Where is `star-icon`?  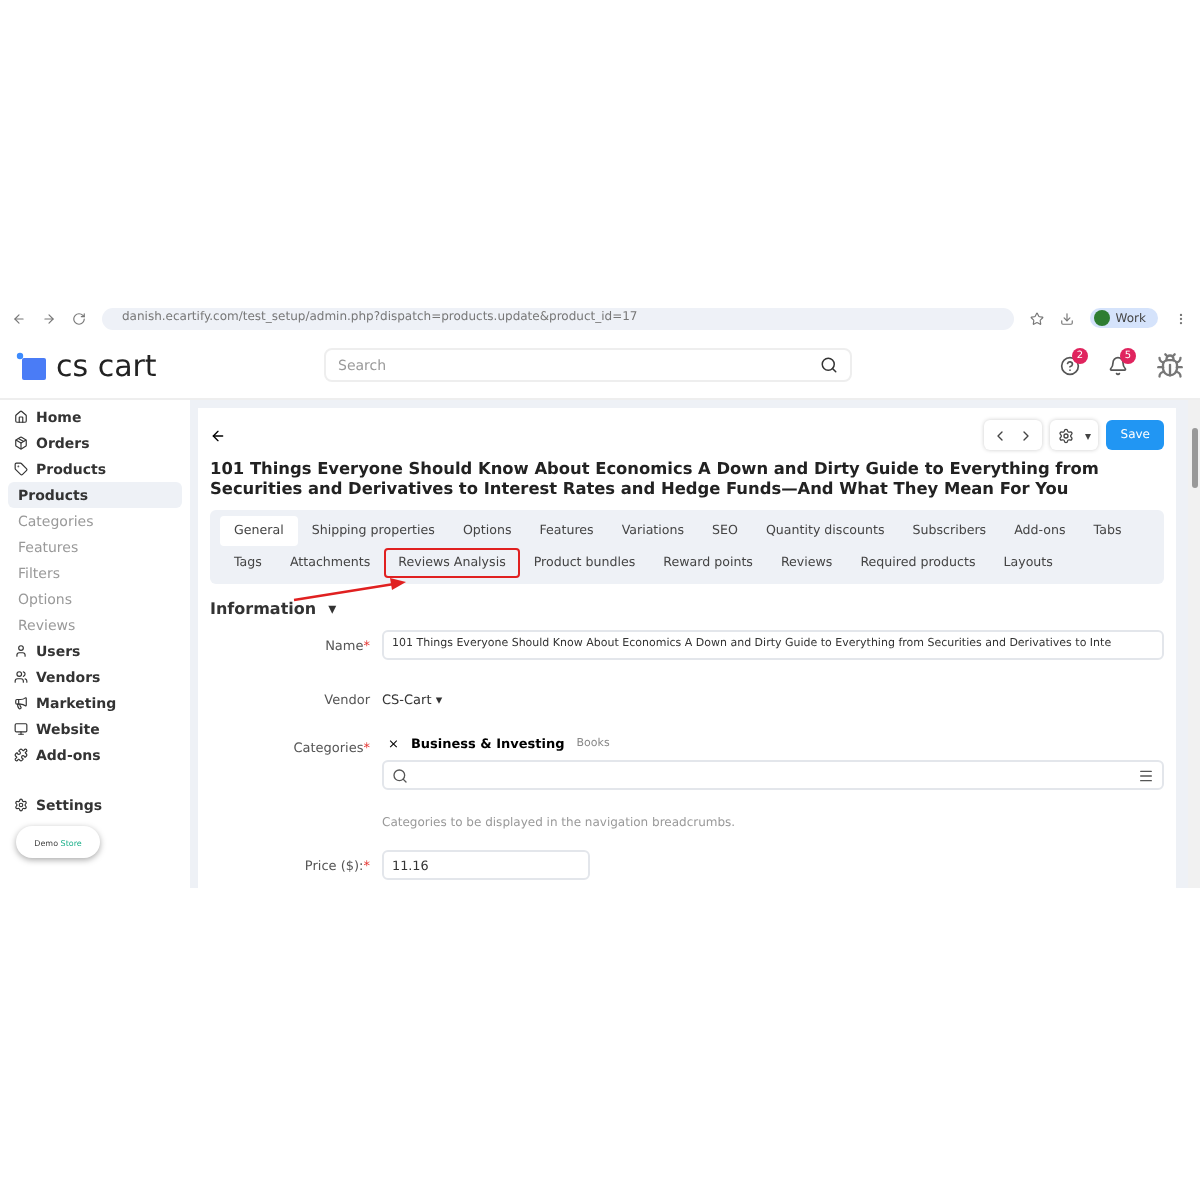
star-icon is located at coordinates (1036, 318).